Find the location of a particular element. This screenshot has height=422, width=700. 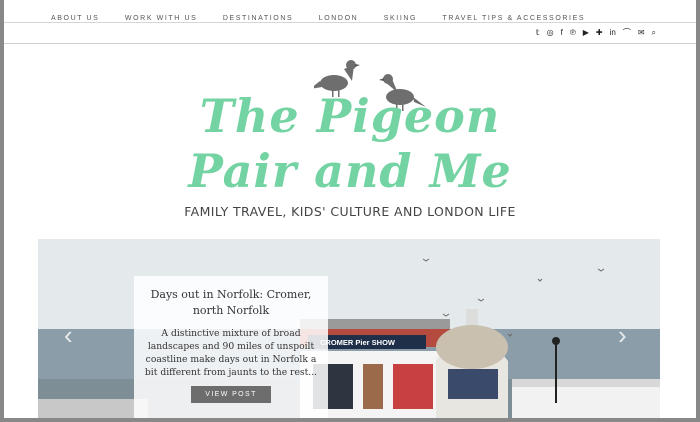

google-plus-icon: ✚ is located at coordinates (599, 33).